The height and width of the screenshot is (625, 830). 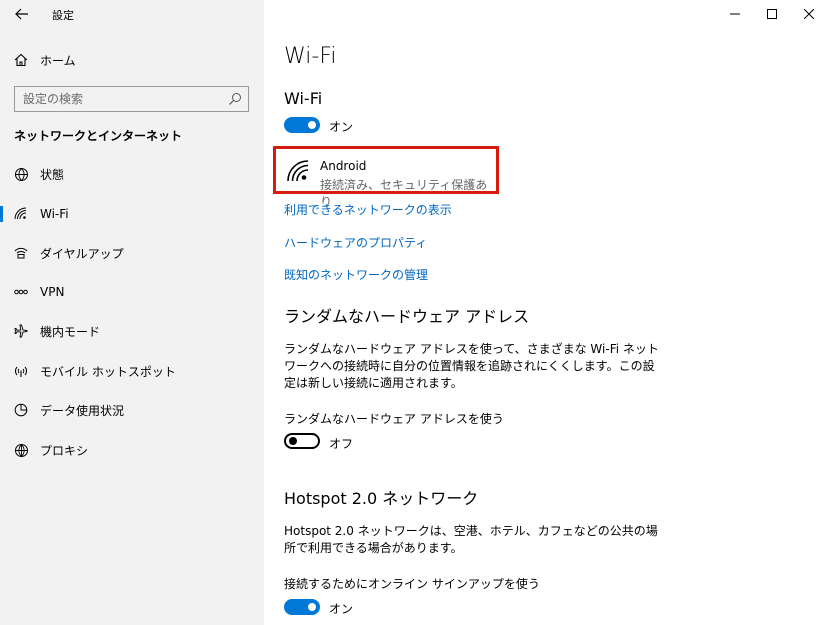 What do you see at coordinates (341, 609) in the screenshot?
I see `hotspot-toggle-label: オン` at bounding box center [341, 609].